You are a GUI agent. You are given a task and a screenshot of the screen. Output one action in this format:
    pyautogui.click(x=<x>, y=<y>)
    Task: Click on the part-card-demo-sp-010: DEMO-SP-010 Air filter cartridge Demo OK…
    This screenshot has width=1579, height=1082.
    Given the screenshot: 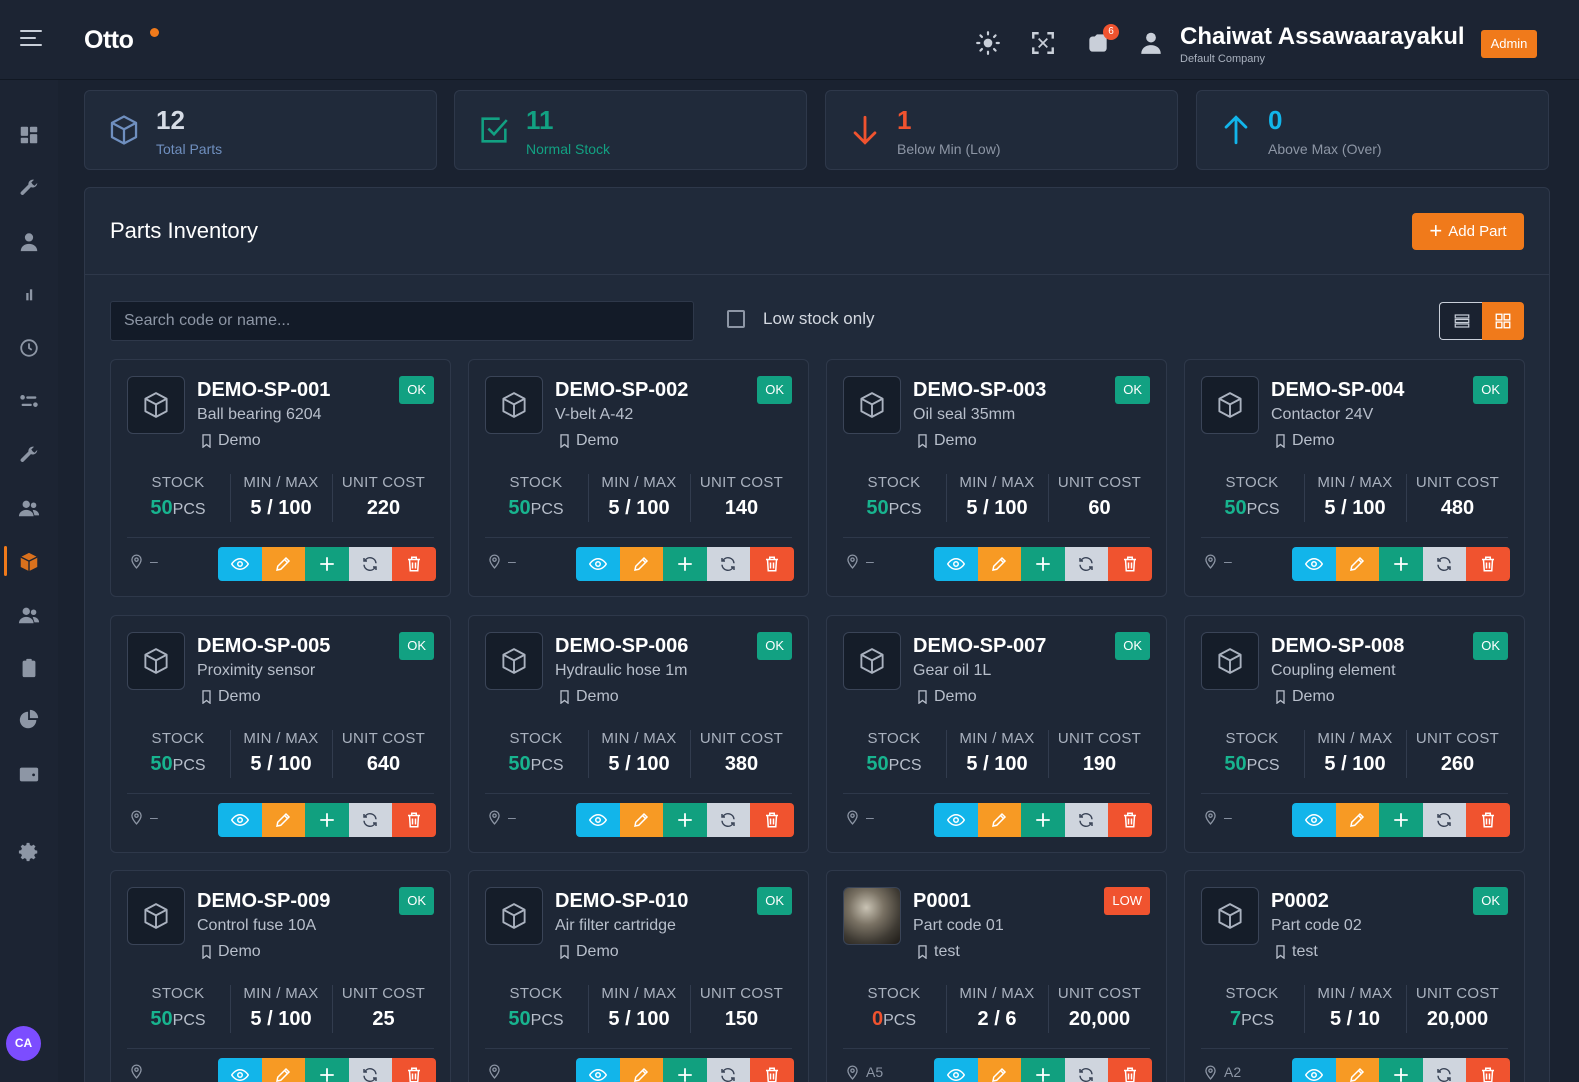 What is the action you would take?
    pyautogui.click(x=638, y=976)
    